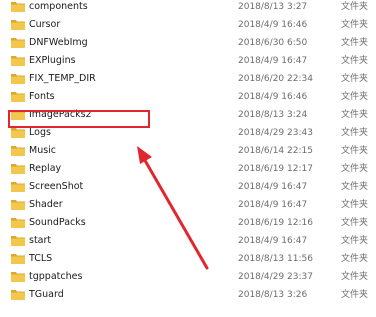 The width and height of the screenshot is (376, 317). I want to click on folder-name: ScreenShot, so click(56, 187).